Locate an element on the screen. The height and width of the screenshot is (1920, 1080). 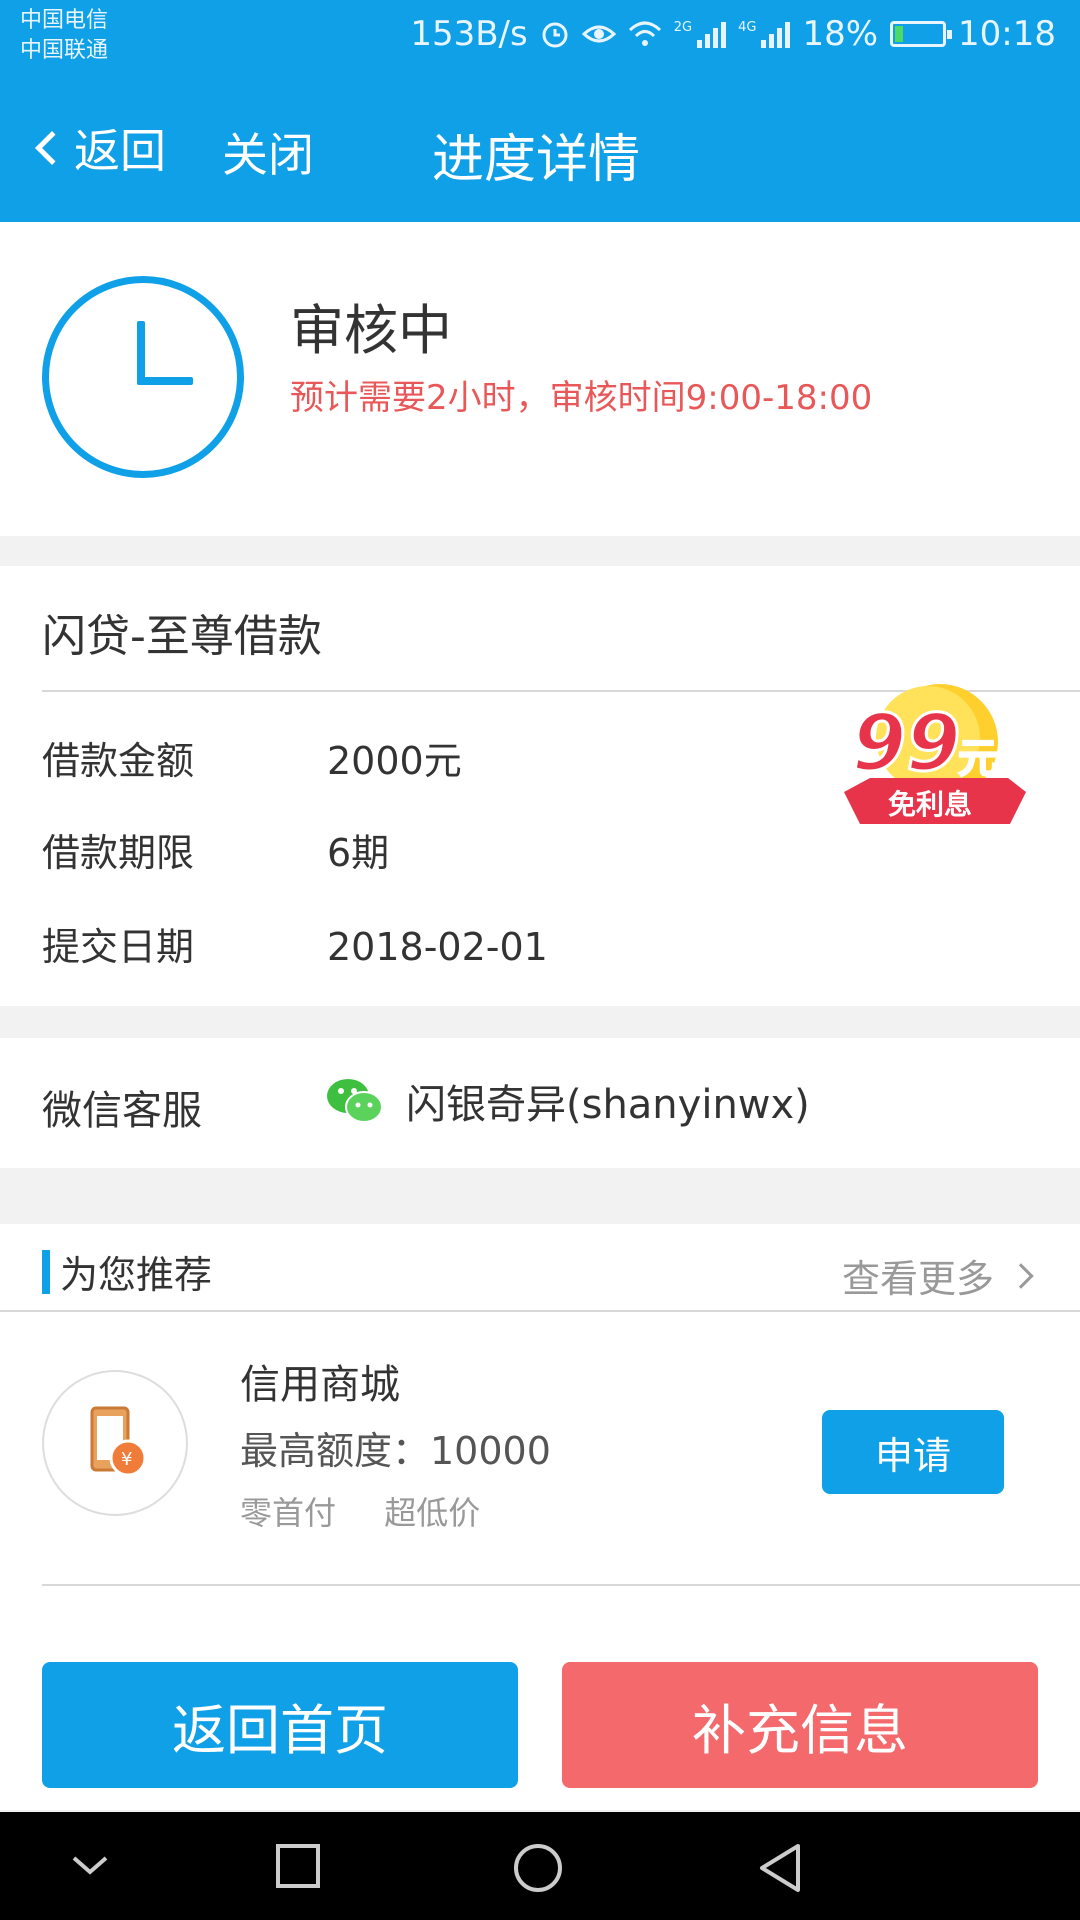
accent-bar is located at coordinates (46, 1271).